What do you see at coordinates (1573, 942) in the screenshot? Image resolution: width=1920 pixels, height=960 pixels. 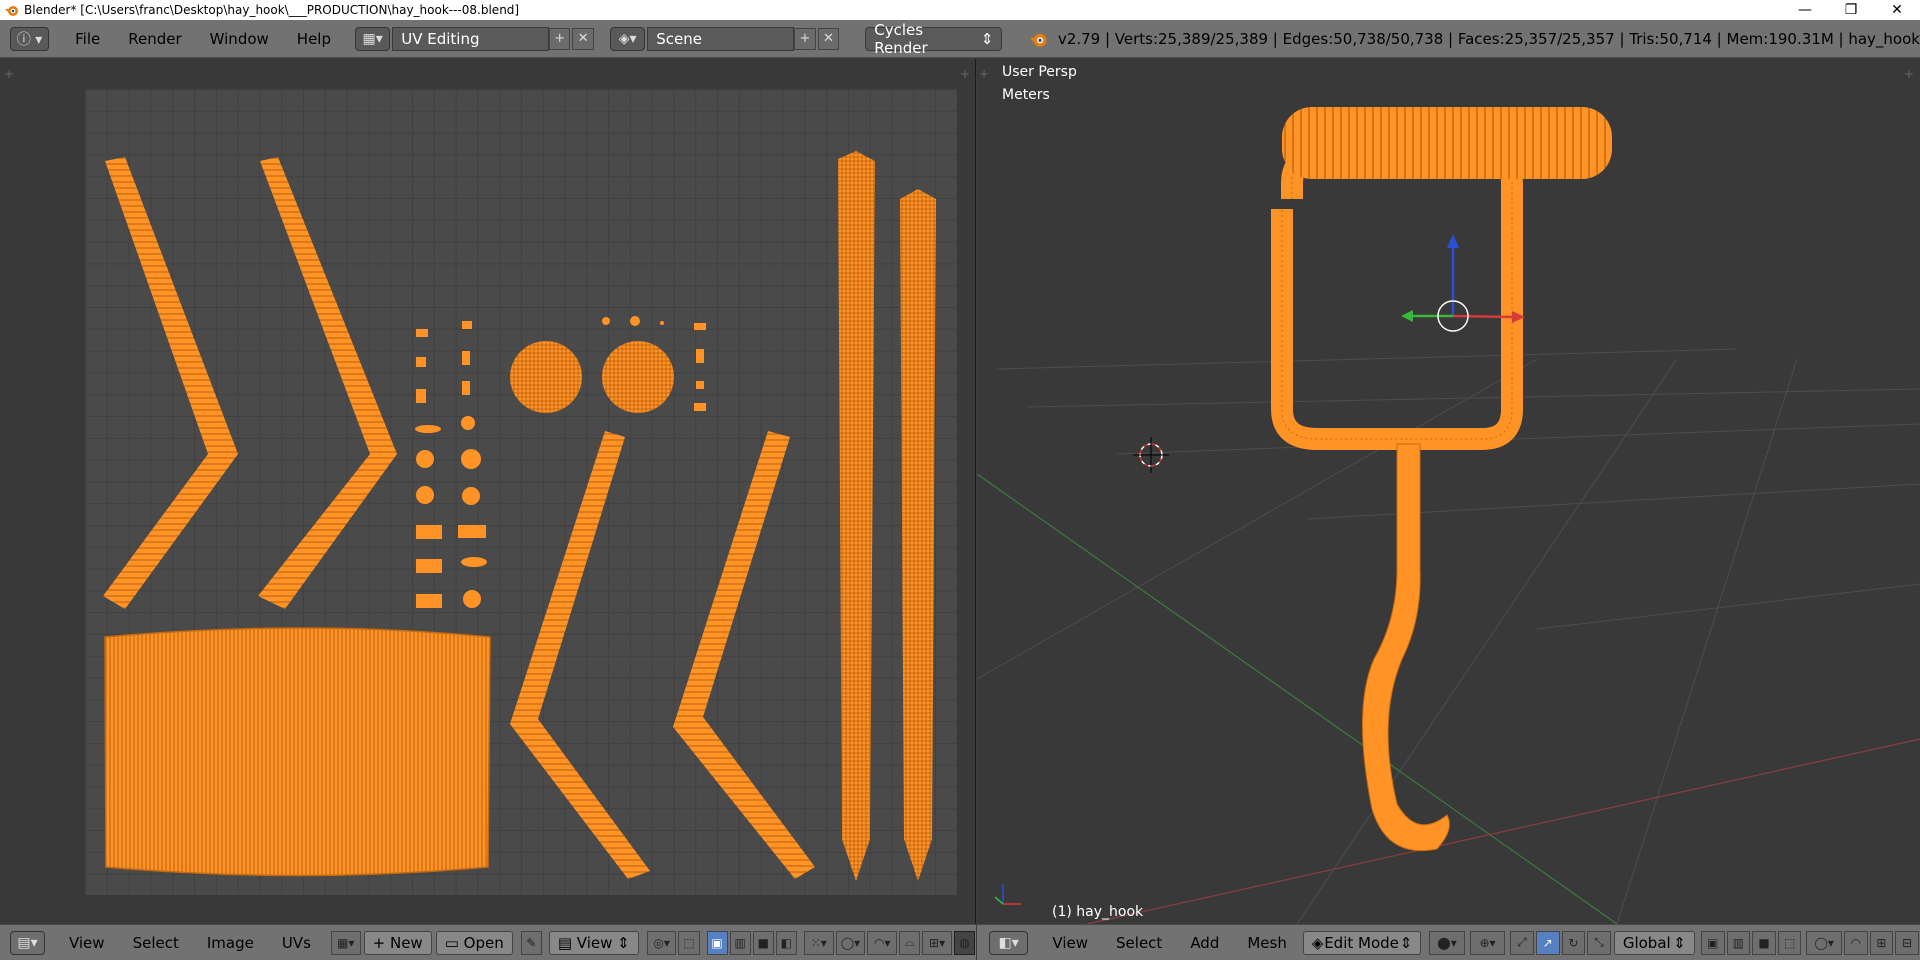 I see `rotate-manipulator-icon: ↻` at bounding box center [1573, 942].